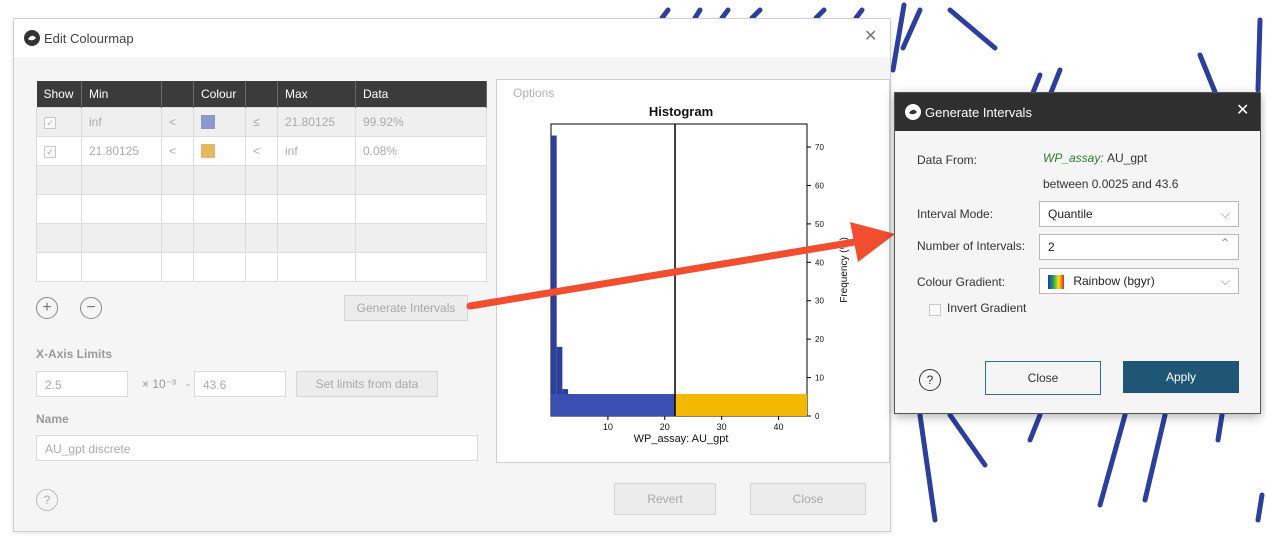 The height and width of the screenshot is (543, 1266). I want to click on invert-gradient-checkbox, so click(935, 310).